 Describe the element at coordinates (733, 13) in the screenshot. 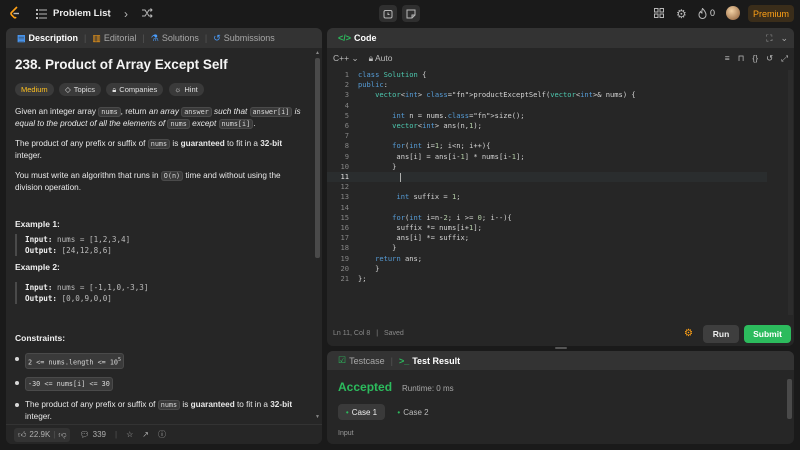

I see `avatar` at that location.